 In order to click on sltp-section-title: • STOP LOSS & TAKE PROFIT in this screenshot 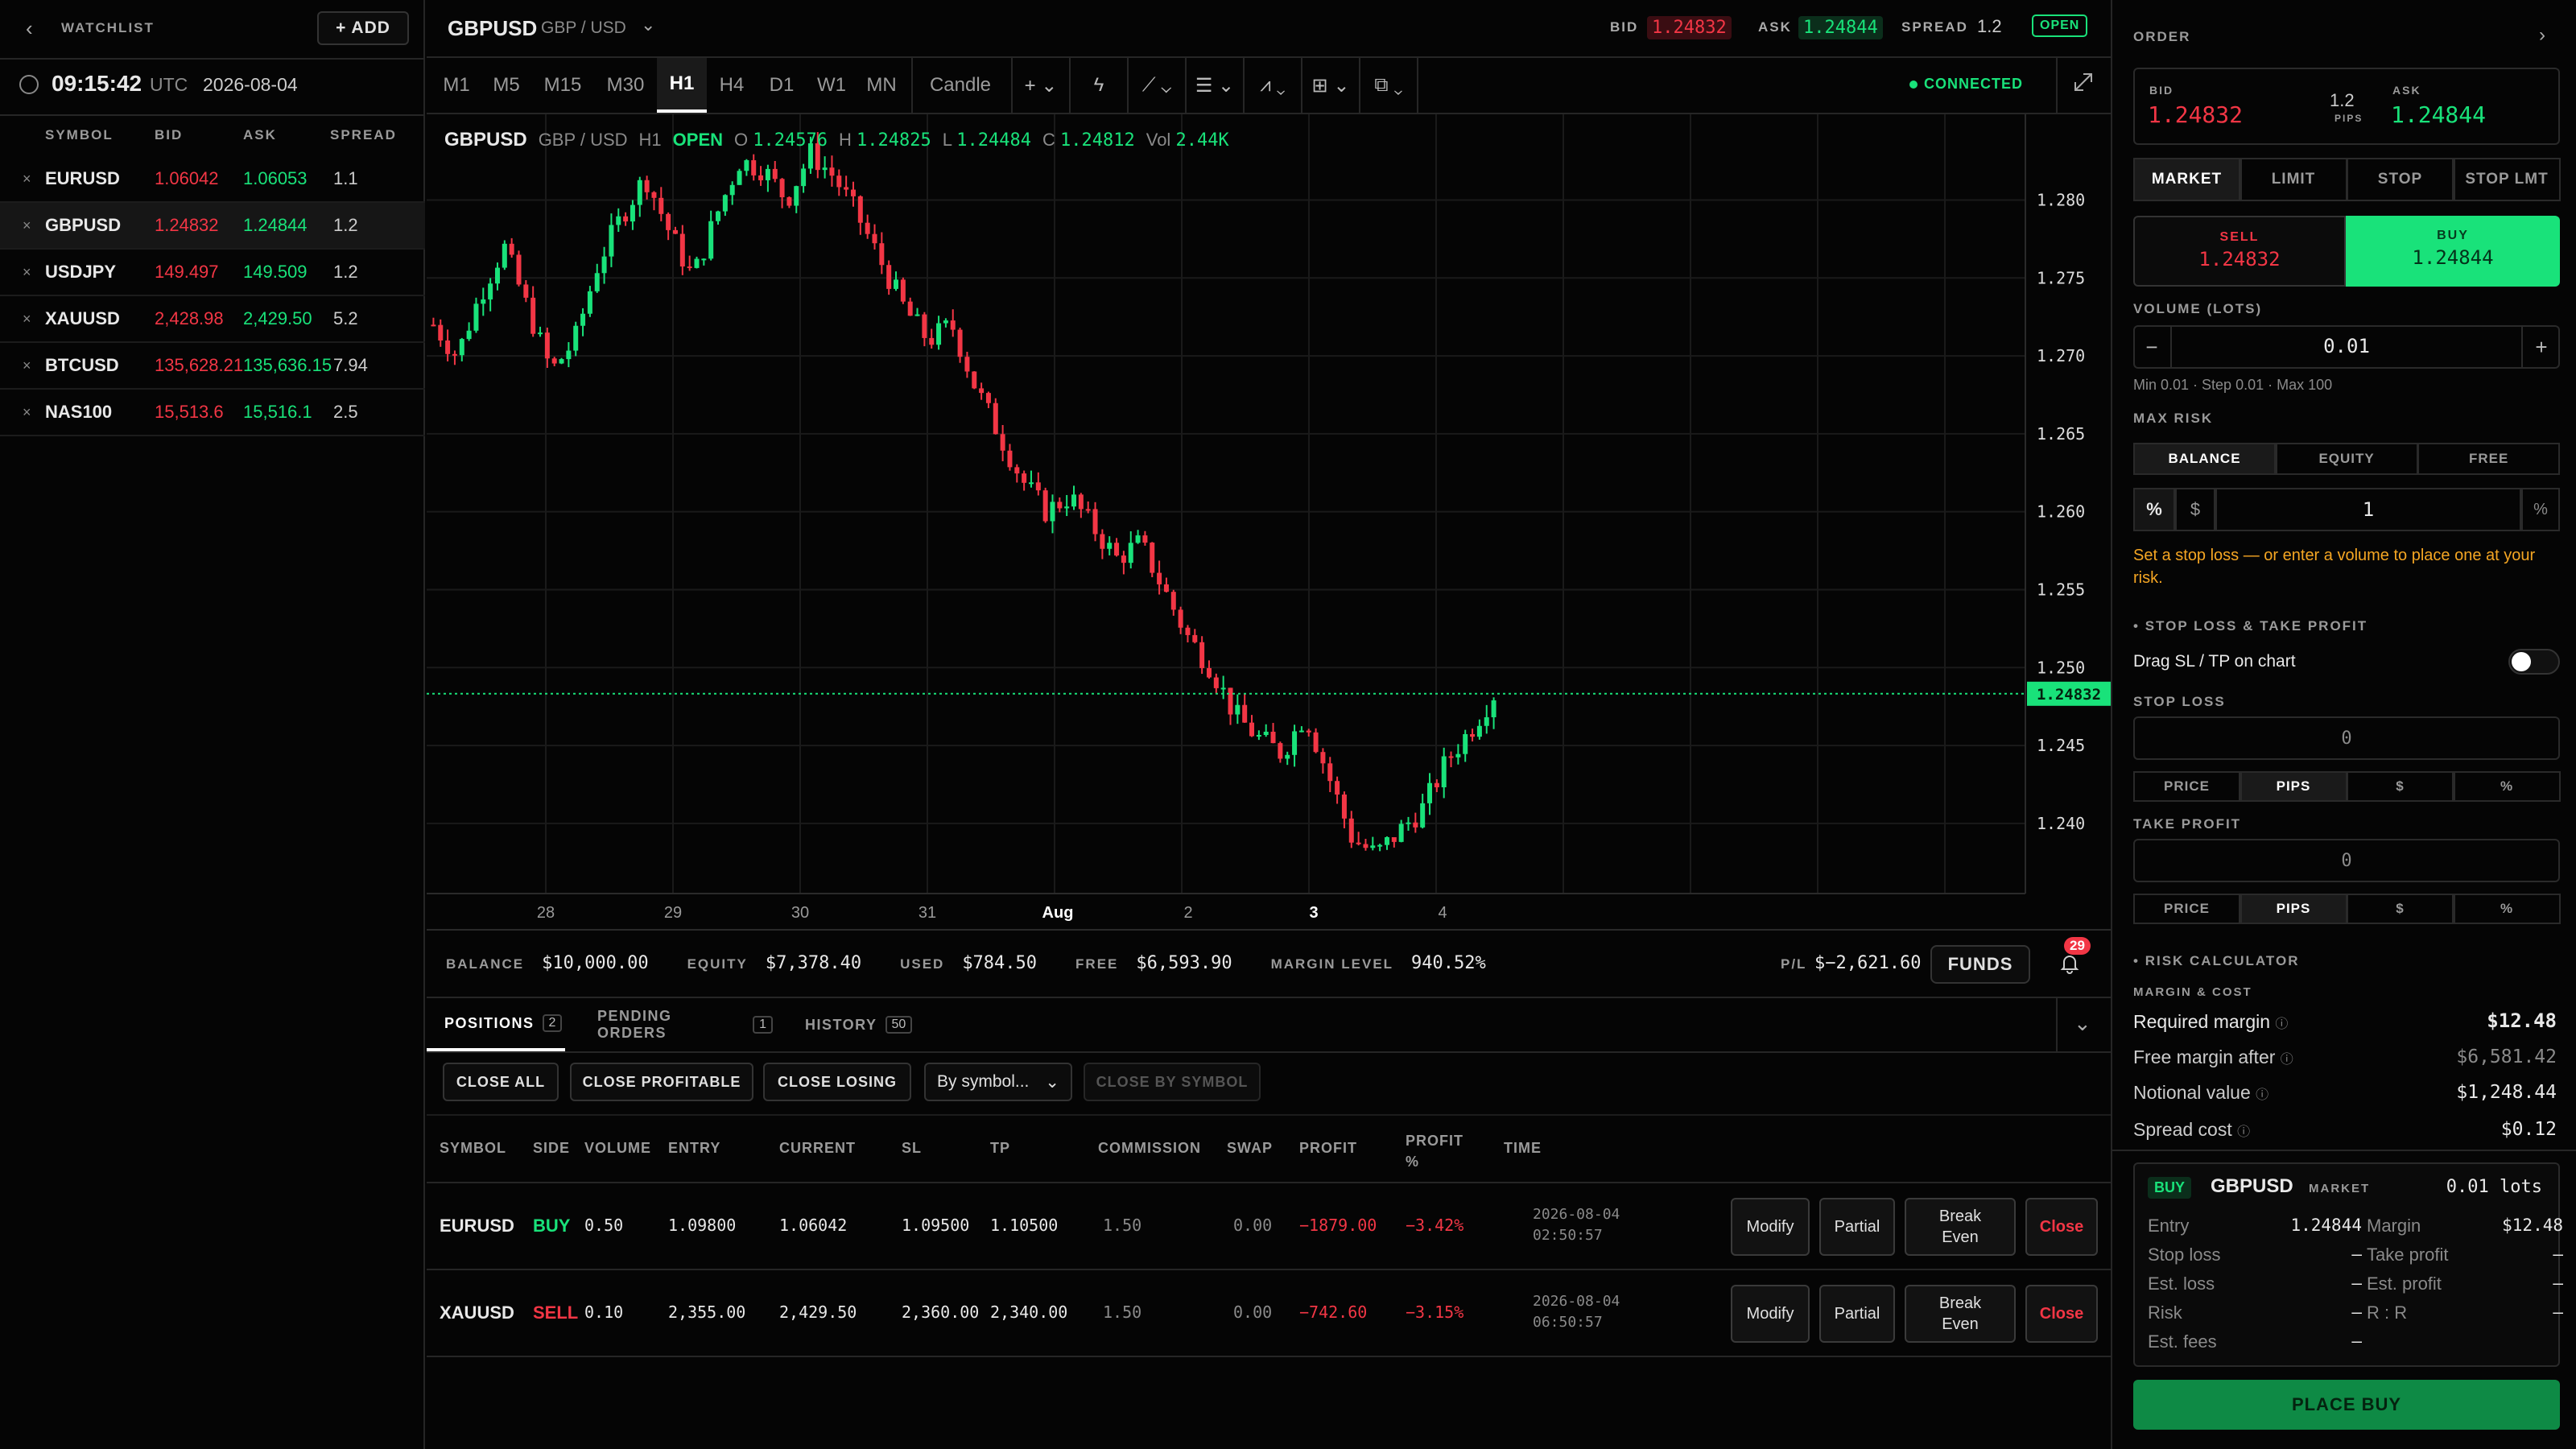, I will do `click(2250, 626)`.